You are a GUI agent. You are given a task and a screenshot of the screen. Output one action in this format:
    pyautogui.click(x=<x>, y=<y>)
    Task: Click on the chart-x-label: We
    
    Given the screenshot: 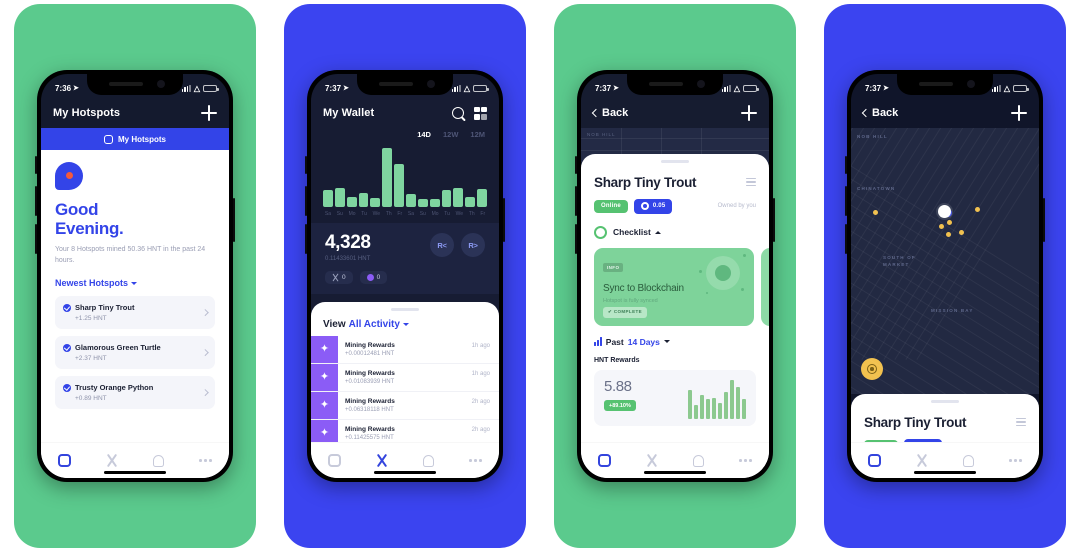 What is the action you would take?
    pyautogui.click(x=459, y=214)
    